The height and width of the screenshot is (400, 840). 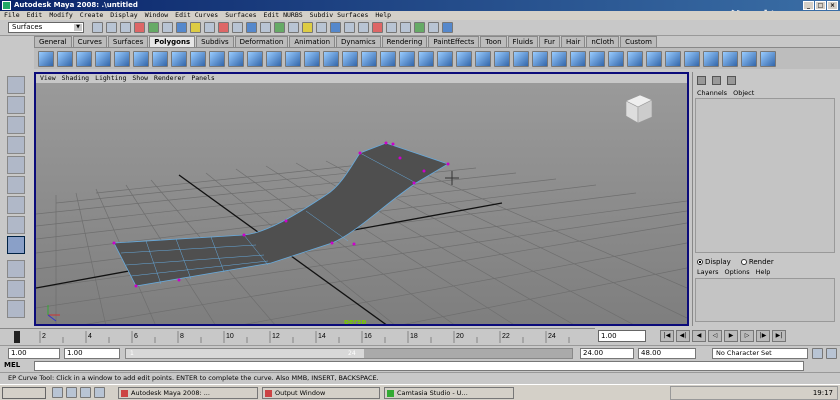 I want to click on mask-rendering-icon, so click(x=265, y=27).